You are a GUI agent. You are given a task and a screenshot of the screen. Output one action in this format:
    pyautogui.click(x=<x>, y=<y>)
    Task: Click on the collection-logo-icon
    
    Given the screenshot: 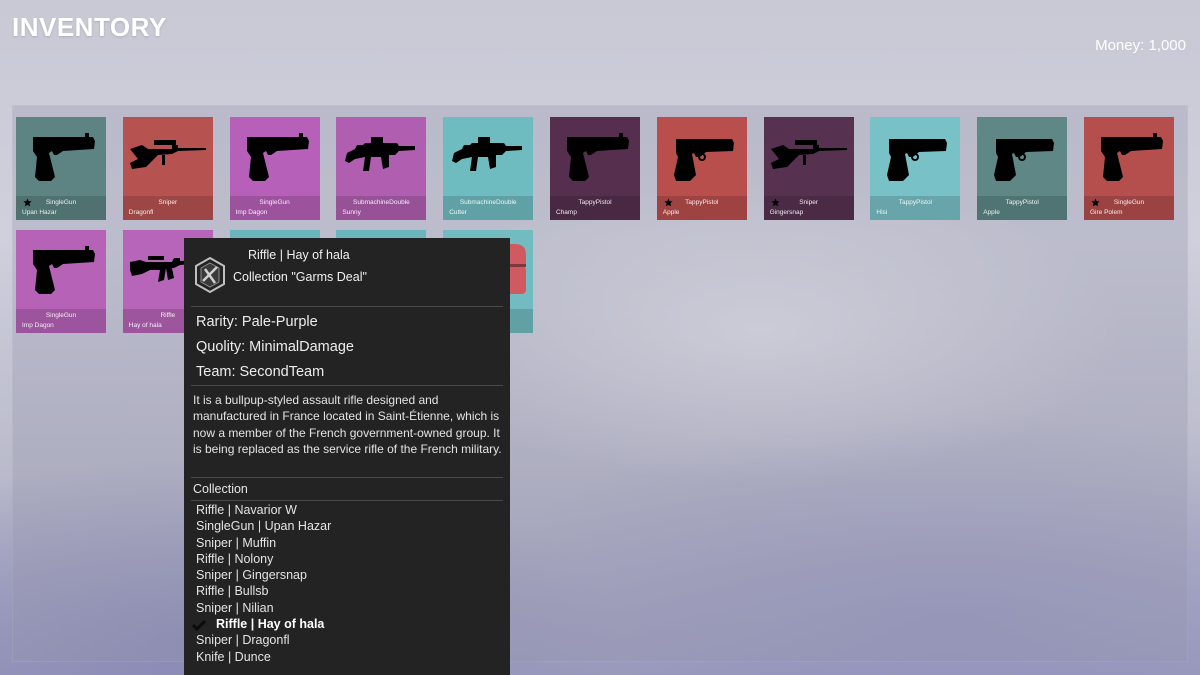 What is the action you would take?
    pyautogui.click(x=210, y=275)
    